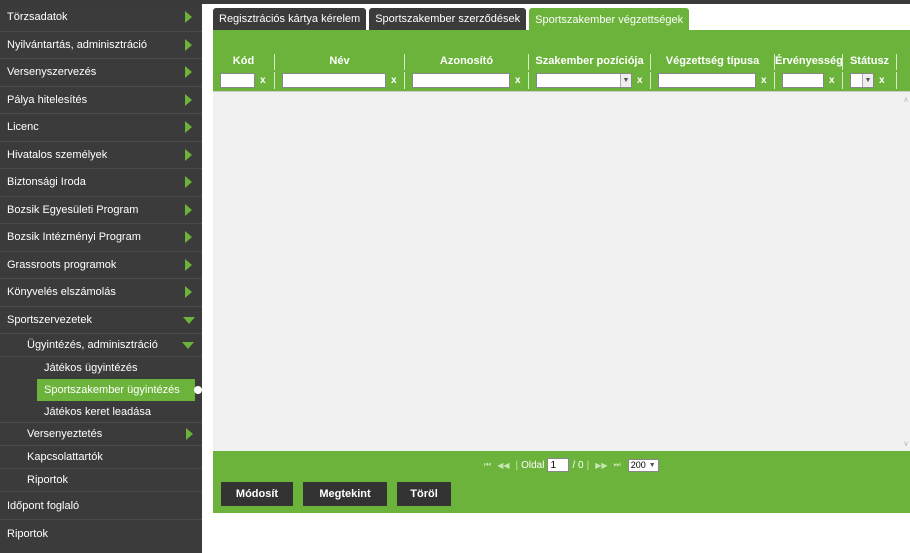 This screenshot has width=910, height=553. What do you see at coordinates (112, 390) in the screenshot?
I see `sidebar-item-label: Sportszakember ügyintézés` at bounding box center [112, 390].